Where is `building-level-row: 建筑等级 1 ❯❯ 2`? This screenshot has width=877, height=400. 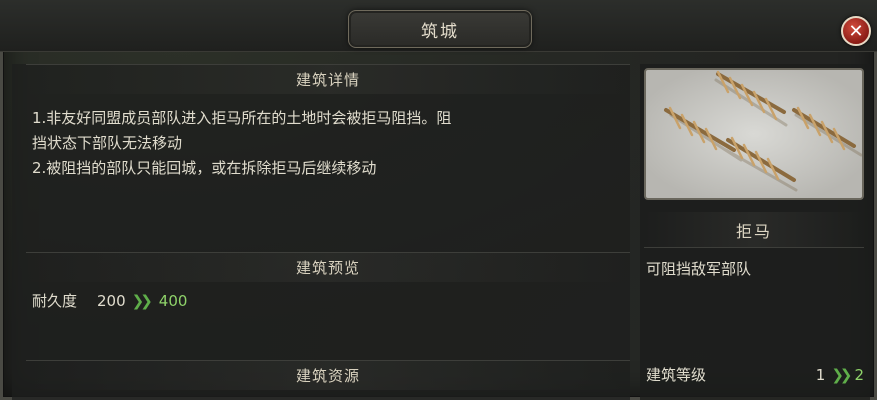 building-level-row: 建筑等级 1 ❯❯ 2 is located at coordinates (755, 374).